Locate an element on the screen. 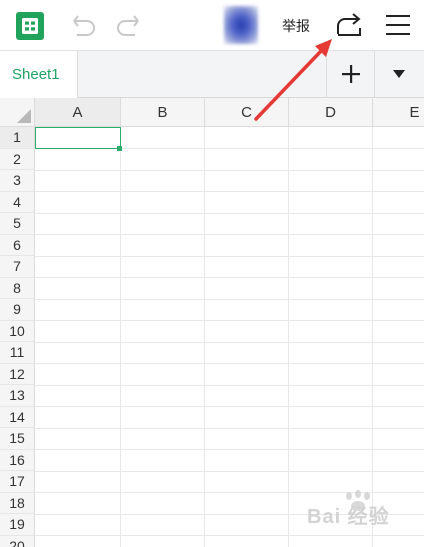  row-header: 14 is located at coordinates (17, 417).